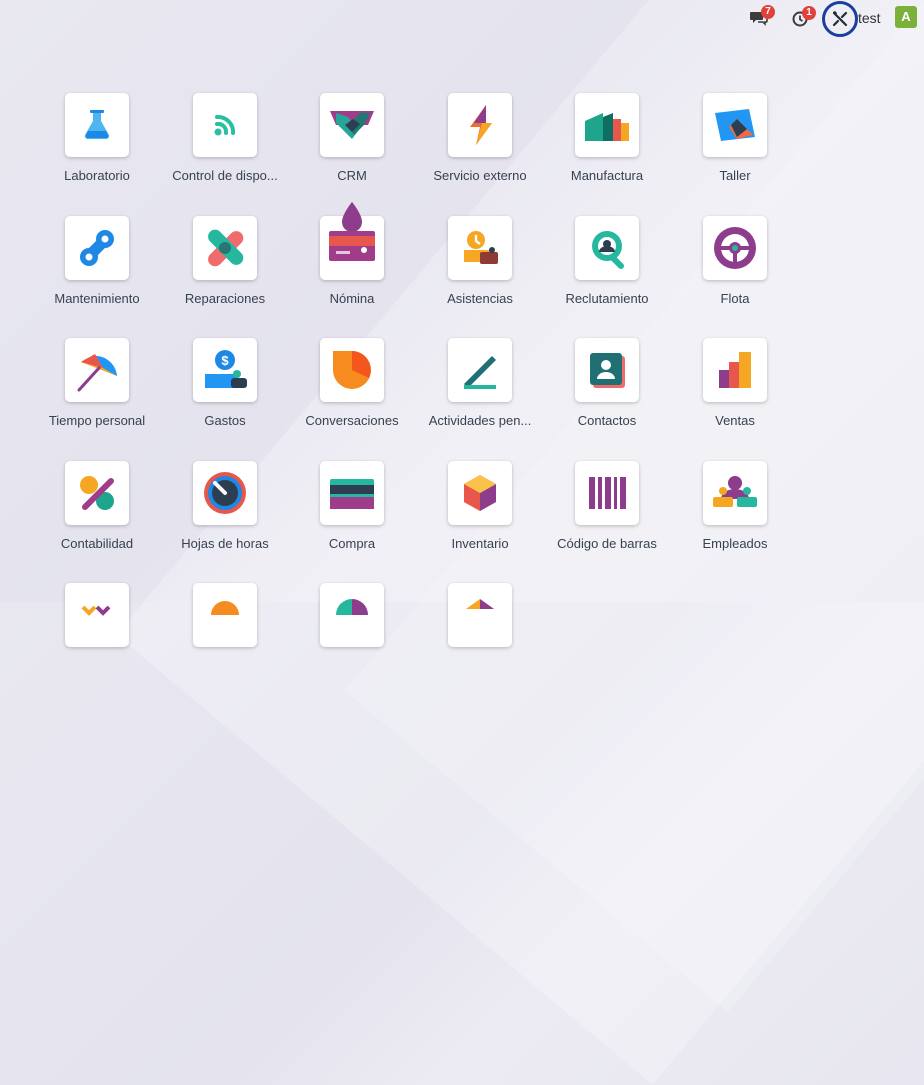 The image size is (924, 1085). Describe the element at coordinates (225, 298) in the screenshot. I see `app-label: Reparaciones` at that location.